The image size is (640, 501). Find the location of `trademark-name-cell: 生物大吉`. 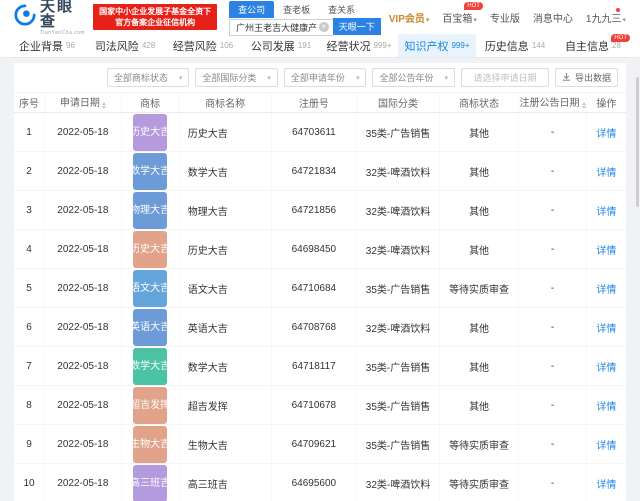

trademark-name-cell: 生物大吉 is located at coordinates (225, 444).